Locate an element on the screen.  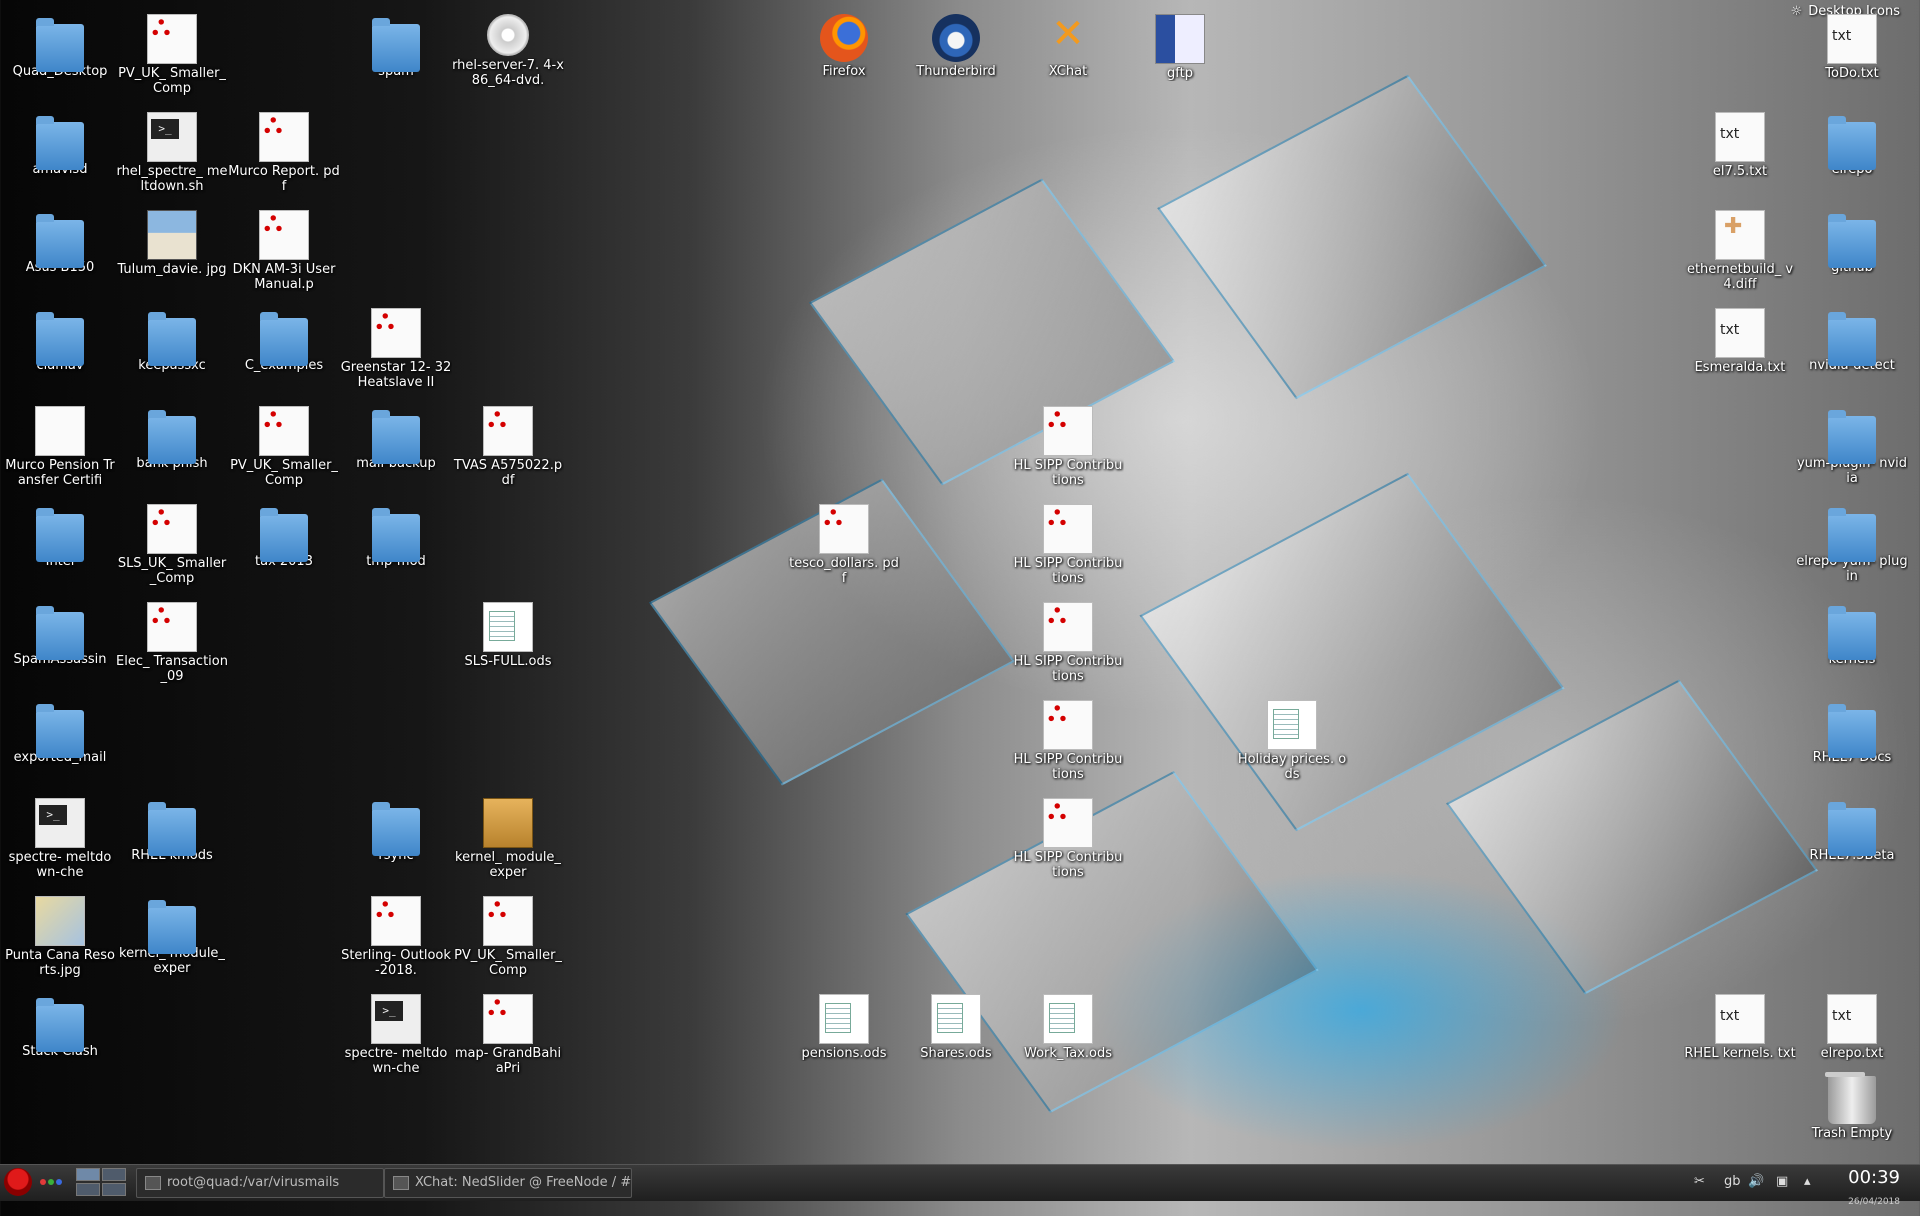
clock: 00:39 26/04/2018 is located at coordinates (1874, 1188).